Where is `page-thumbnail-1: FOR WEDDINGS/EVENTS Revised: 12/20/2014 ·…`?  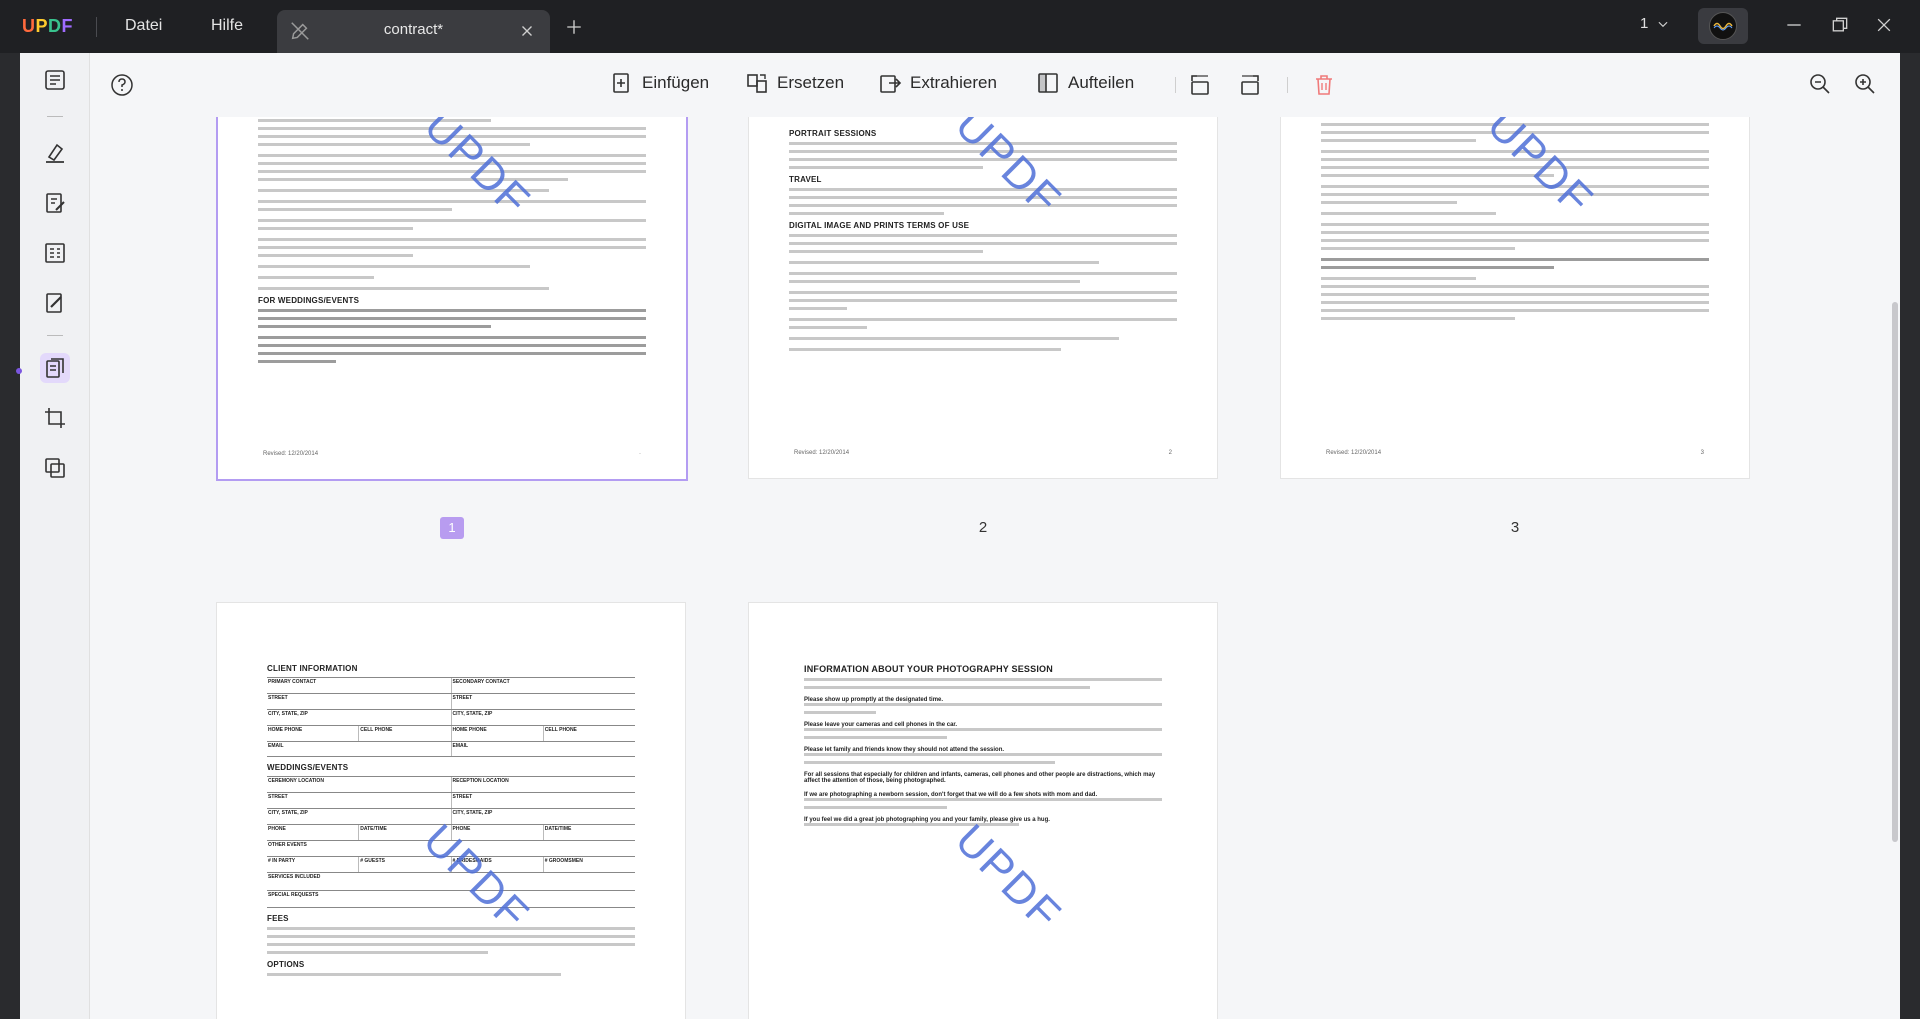 page-thumbnail-1: FOR WEDDINGS/EVENTS Revised: 12/20/2014 ·… is located at coordinates (452, 299).